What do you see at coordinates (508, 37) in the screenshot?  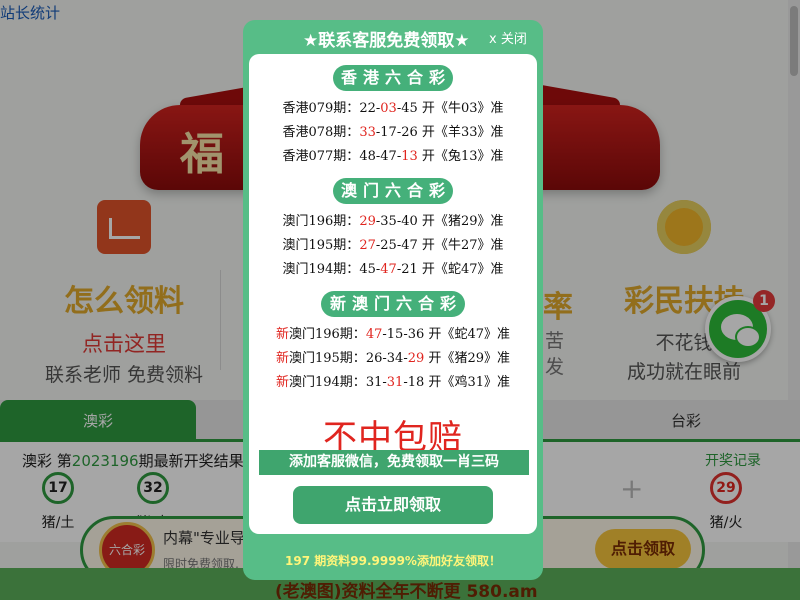 I see `close-button: x 关闭` at bounding box center [508, 37].